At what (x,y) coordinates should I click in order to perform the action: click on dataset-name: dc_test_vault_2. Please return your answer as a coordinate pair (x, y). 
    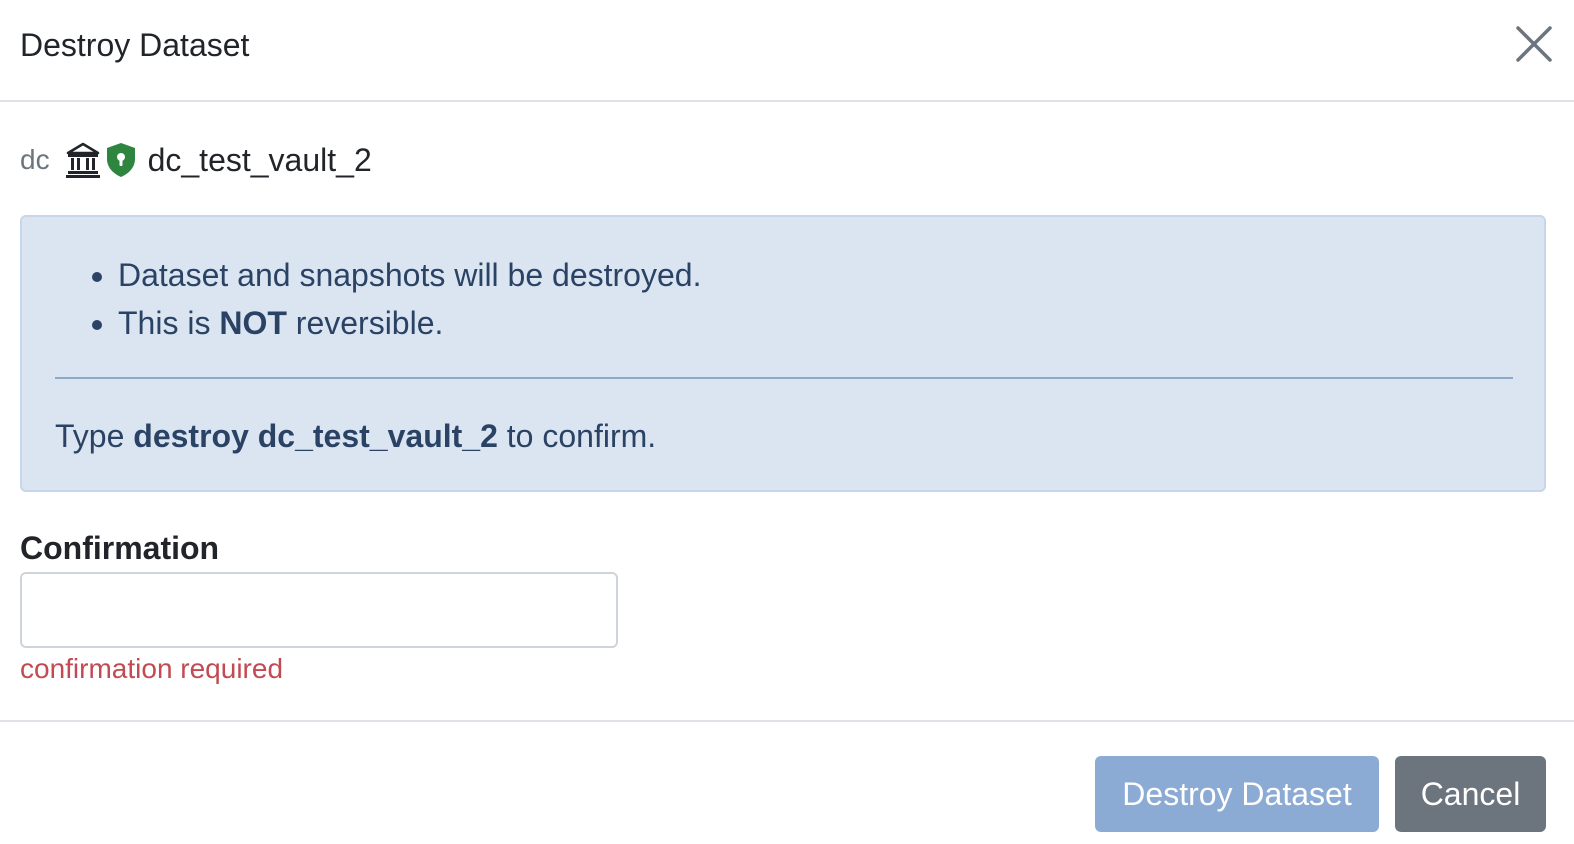
    Looking at the image, I should click on (259, 159).